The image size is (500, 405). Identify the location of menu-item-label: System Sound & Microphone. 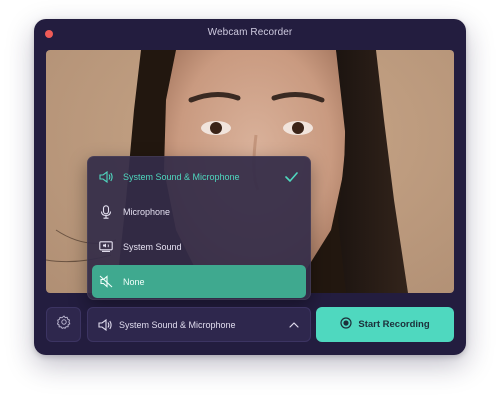
(181, 176).